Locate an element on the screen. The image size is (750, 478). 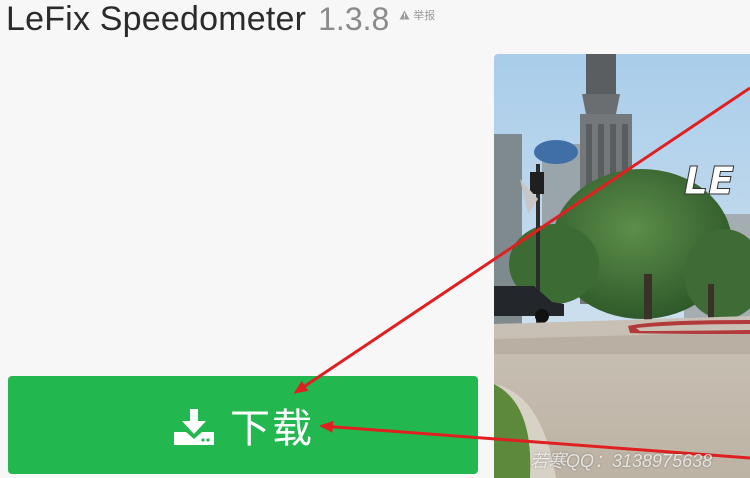
app-title: LeFix Speedometer is located at coordinates (156, 19).